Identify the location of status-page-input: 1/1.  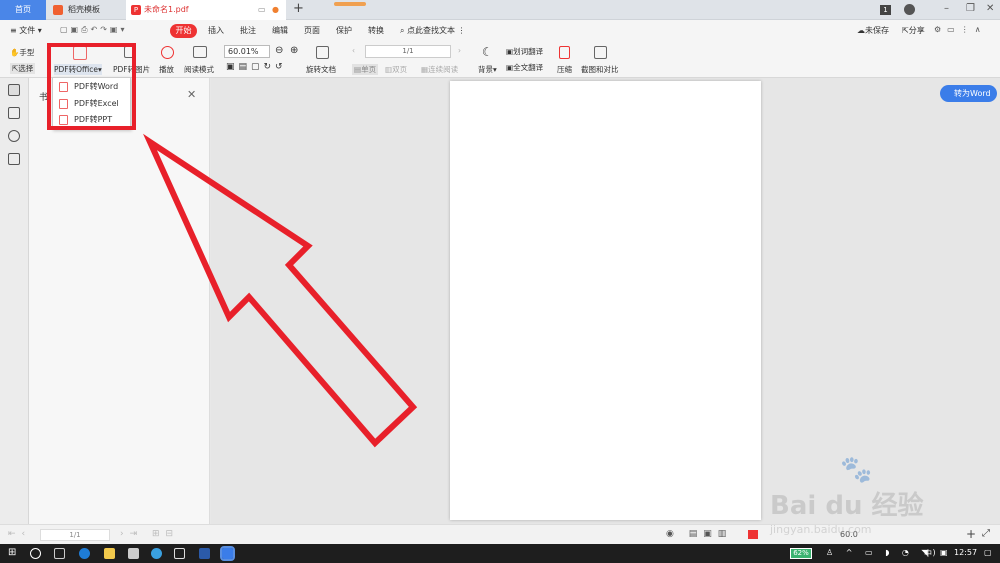
(75, 535).